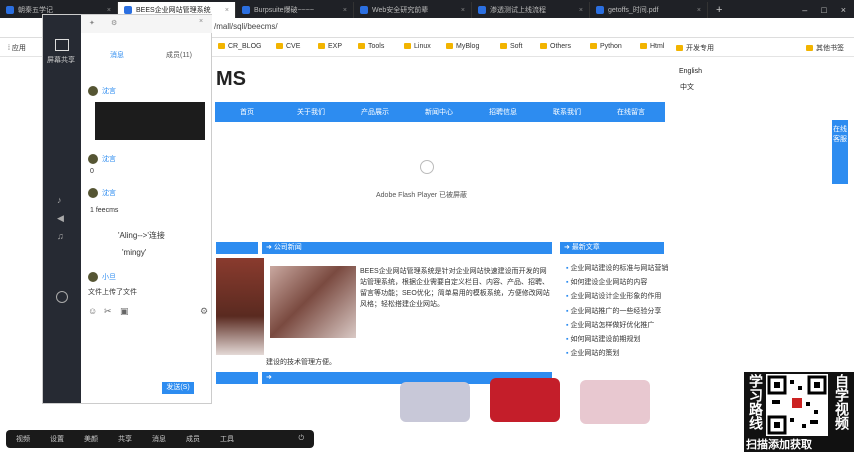 This screenshot has width=854, height=452. What do you see at coordinates (695, 48) in the screenshot?
I see `bookmark-item: 开发专用` at bounding box center [695, 48].